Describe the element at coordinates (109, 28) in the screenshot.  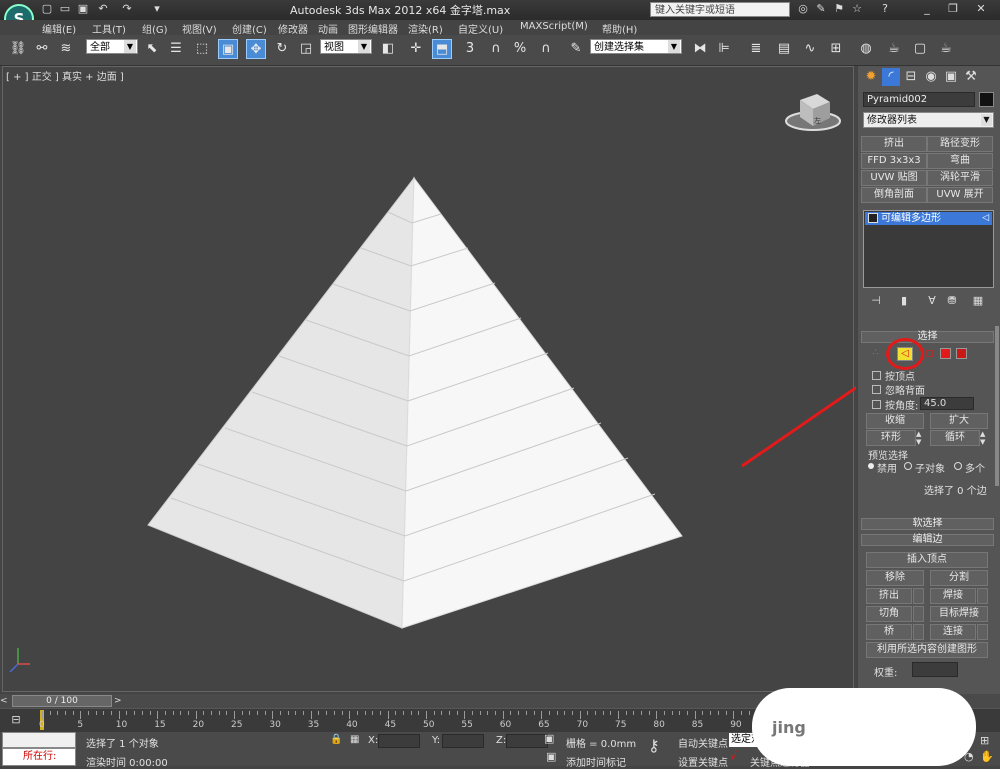
I see `menu-tools: 工具(T)` at that location.